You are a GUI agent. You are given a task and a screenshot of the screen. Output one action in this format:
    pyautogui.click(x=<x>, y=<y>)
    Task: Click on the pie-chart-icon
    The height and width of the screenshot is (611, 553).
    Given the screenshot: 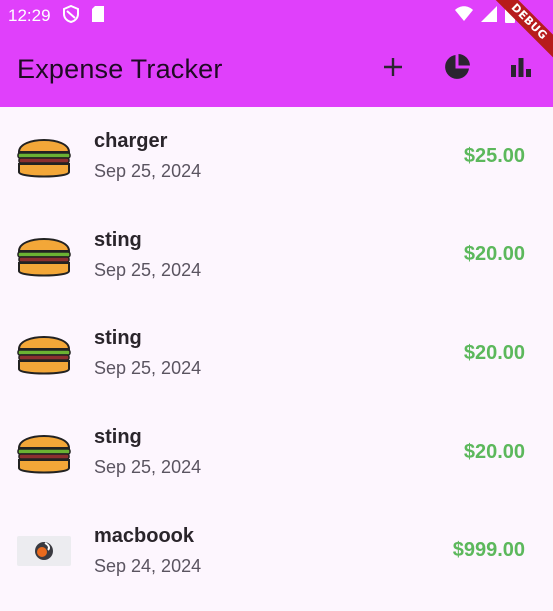 What is the action you would take?
    pyautogui.click(x=457, y=69)
    